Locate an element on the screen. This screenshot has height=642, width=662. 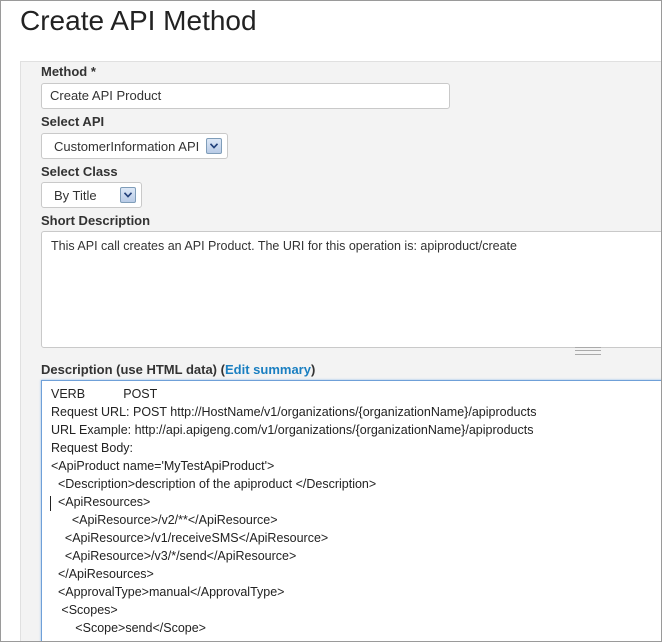
code-line: <Scopes> is located at coordinates (84, 610).